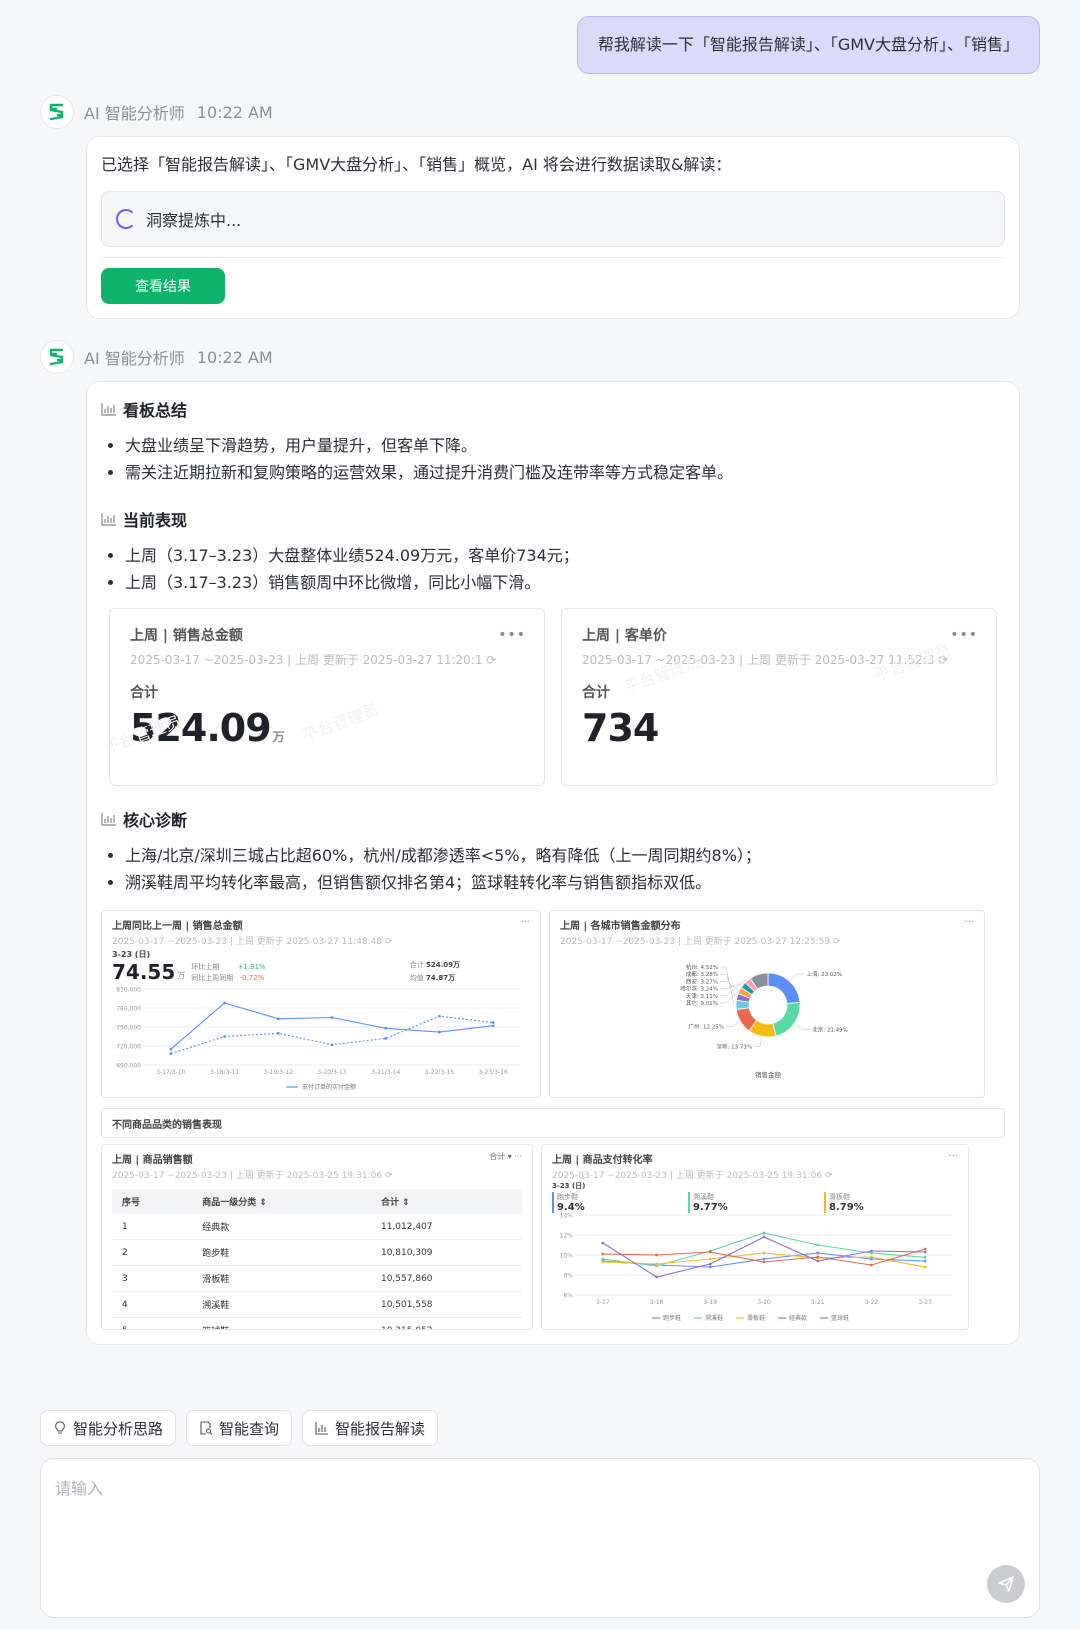 The height and width of the screenshot is (1630, 1080). What do you see at coordinates (565, 445) in the screenshot?
I see `list-item: 大盘业绩呈下滑趋势，用户量提升，但客单下降。` at bounding box center [565, 445].